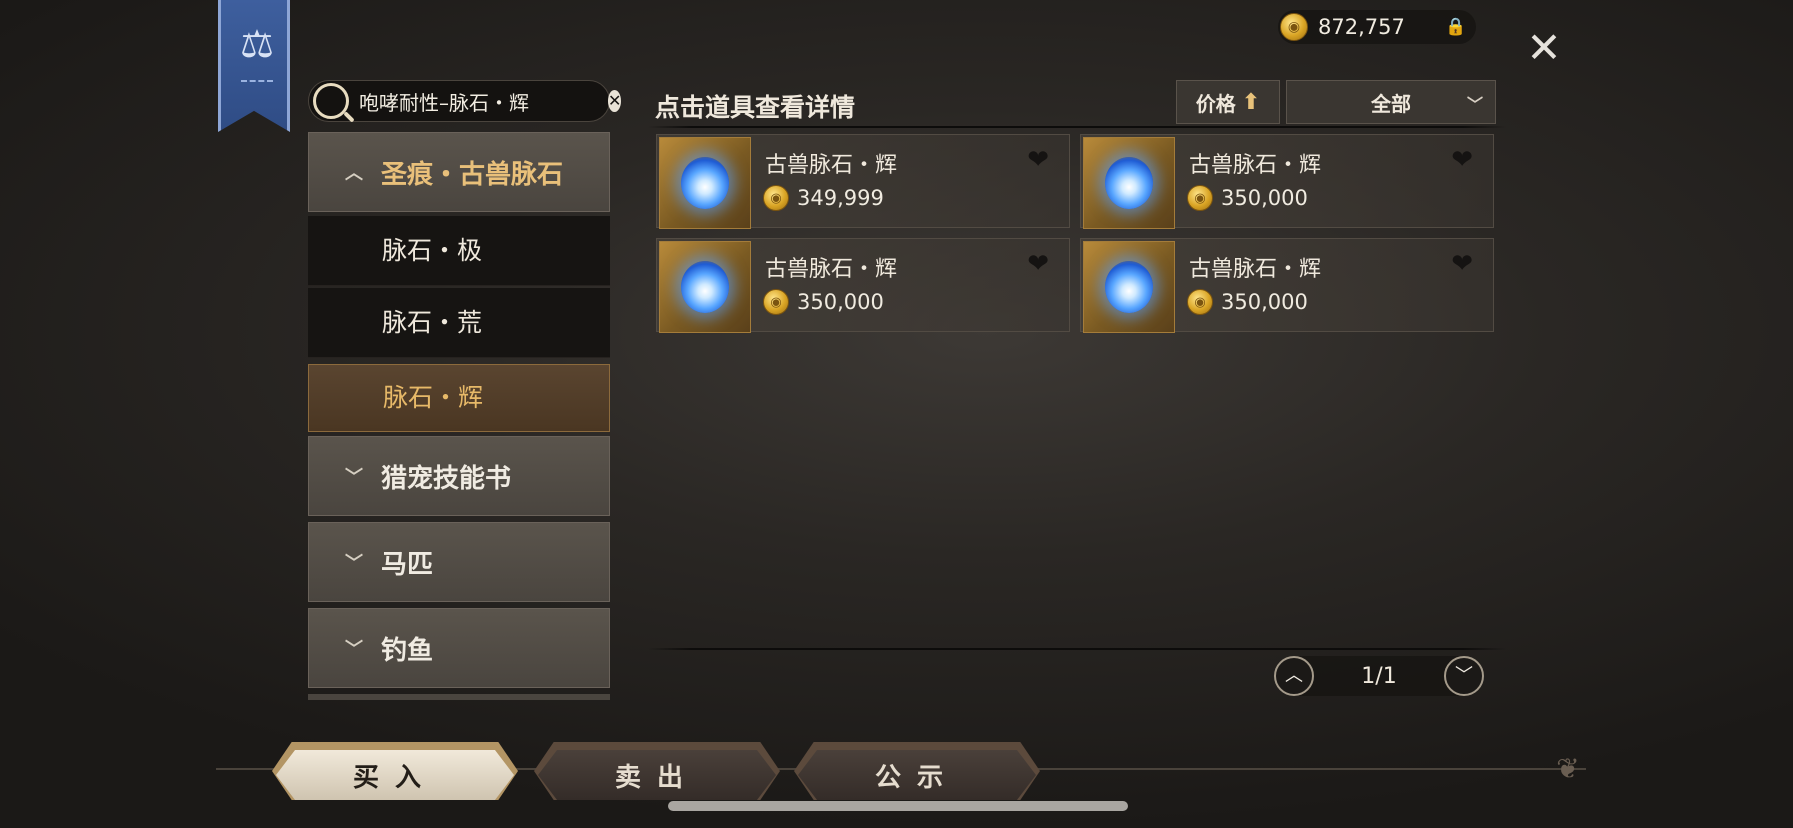  I want to click on category-shengheng-mai-shi: ︿ 圣痕・古兽脉石, so click(459, 172).